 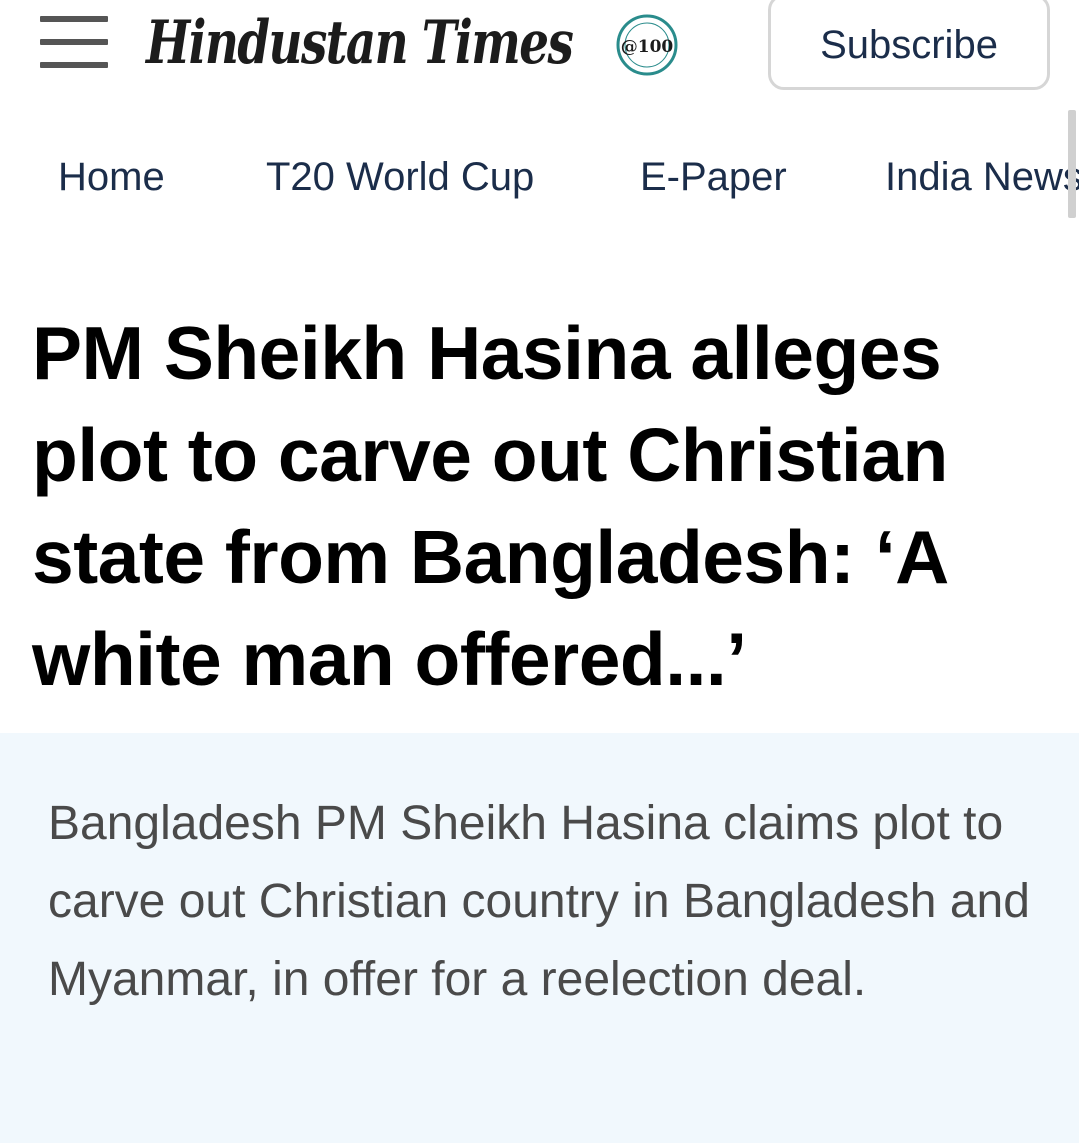 I want to click on centenary-badge-icon: @100, so click(x=647, y=45).